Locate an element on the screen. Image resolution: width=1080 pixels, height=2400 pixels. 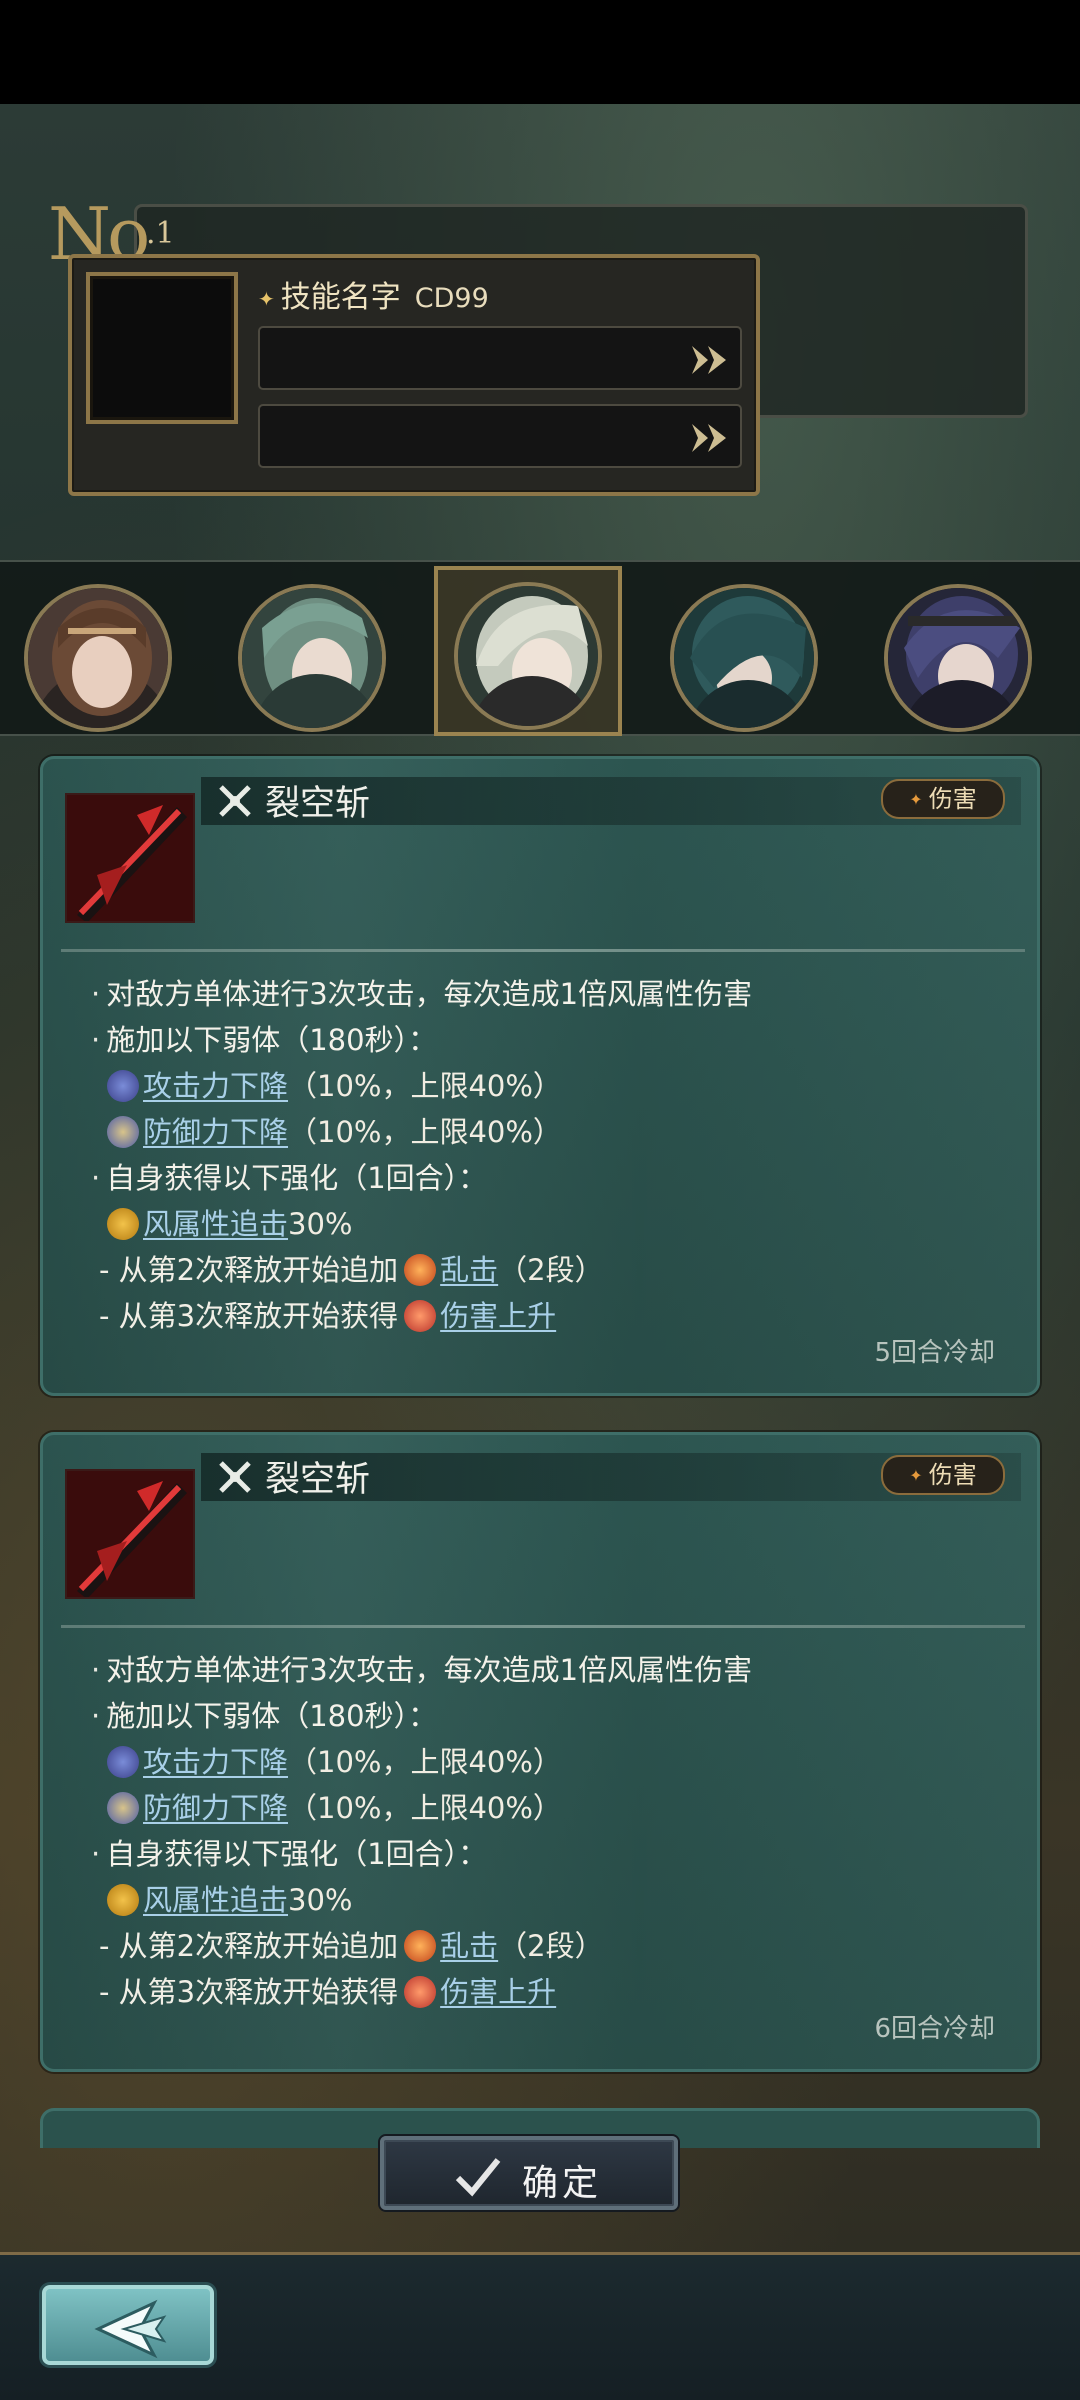
bottom-bar is located at coordinates (540, 2326).